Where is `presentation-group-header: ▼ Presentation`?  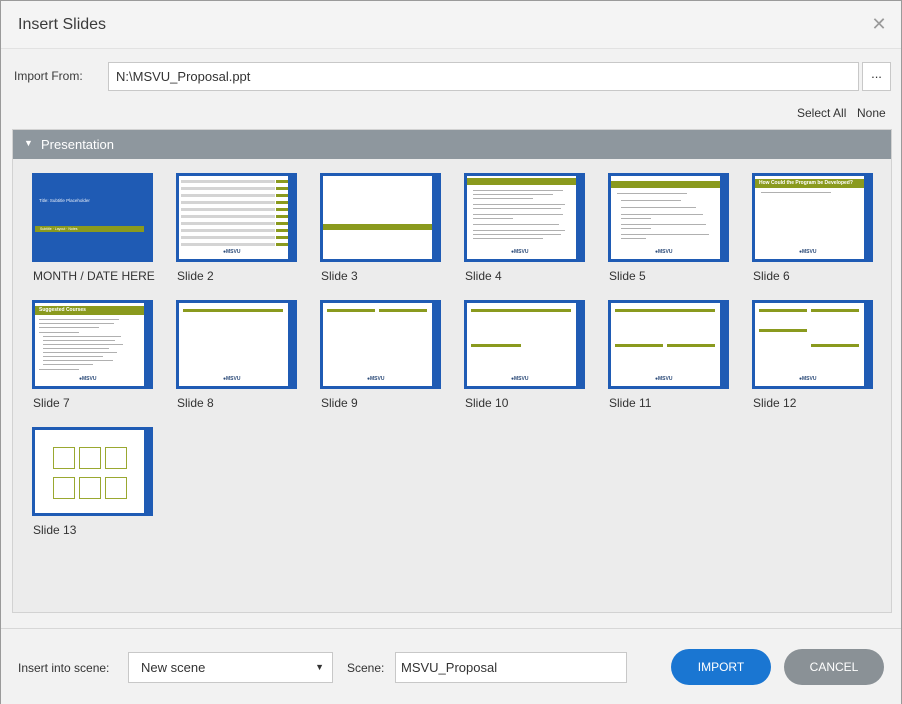
presentation-group-header: ▼ Presentation is located at coordinates (452, 144).